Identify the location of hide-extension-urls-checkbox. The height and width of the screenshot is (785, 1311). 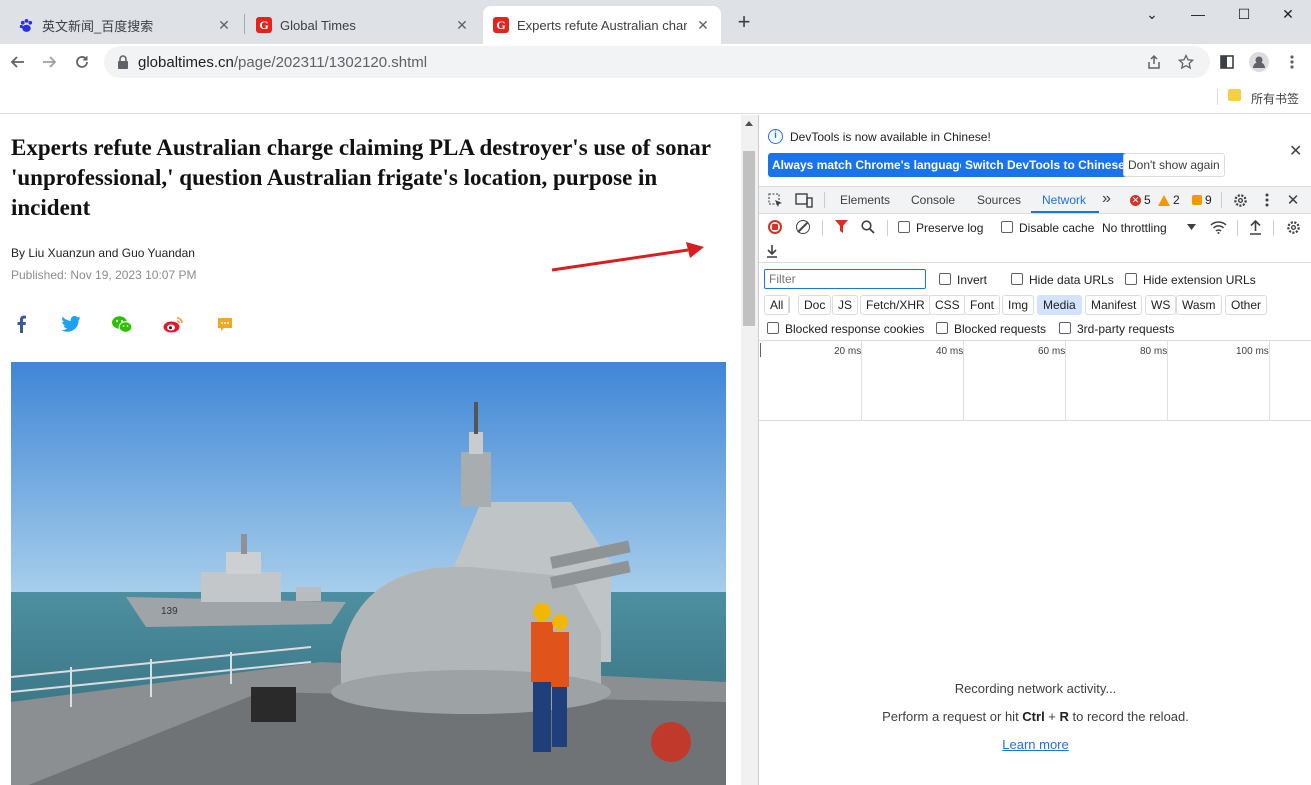
(1131, 279).